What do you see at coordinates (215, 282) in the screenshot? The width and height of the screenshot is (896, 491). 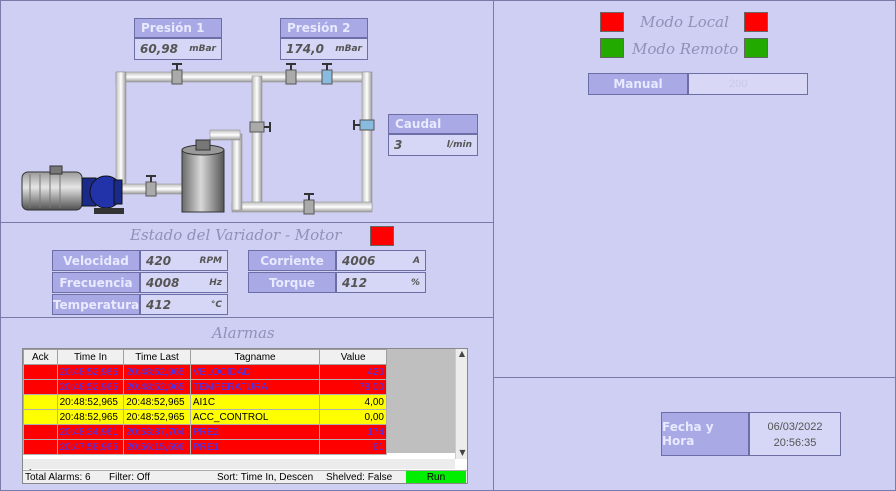 I see `frecuencia-unit: Hz` at bounding box center [215, 282].